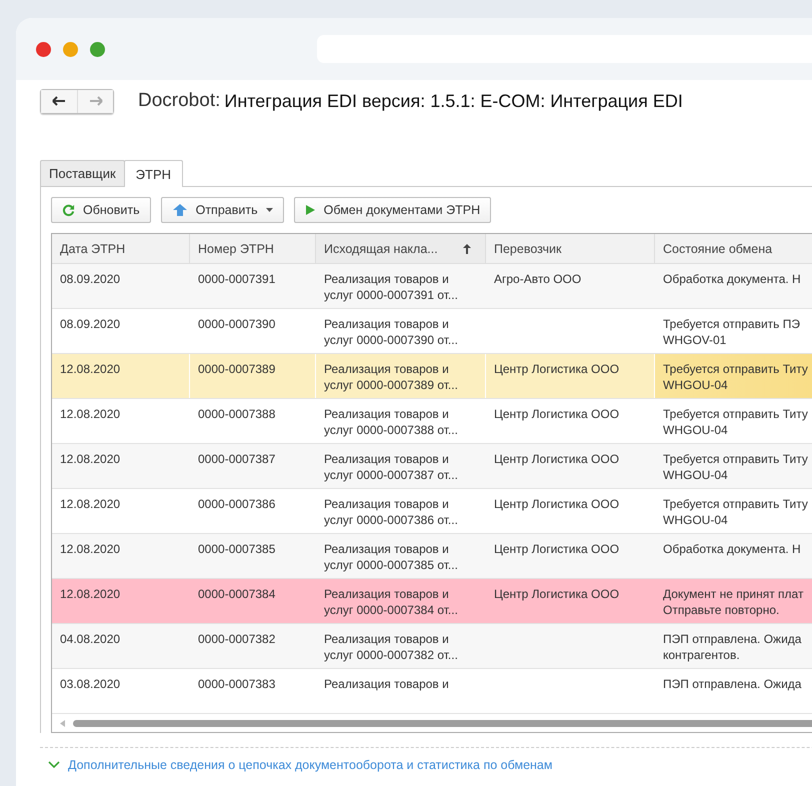  Describe the element at coordinates (269, 210) in the screenshot. I see `caret-icon` at that location.